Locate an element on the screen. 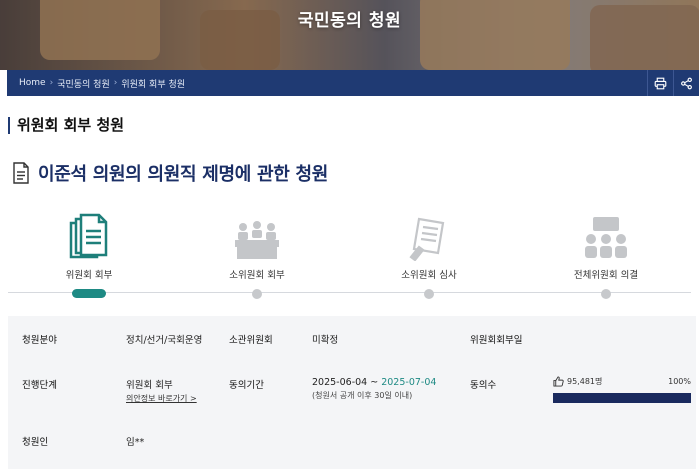 This screenshot has height=469, width=699. step-full-committee-vote: 전체위원회 의결 is located at coordinates (606, 252).